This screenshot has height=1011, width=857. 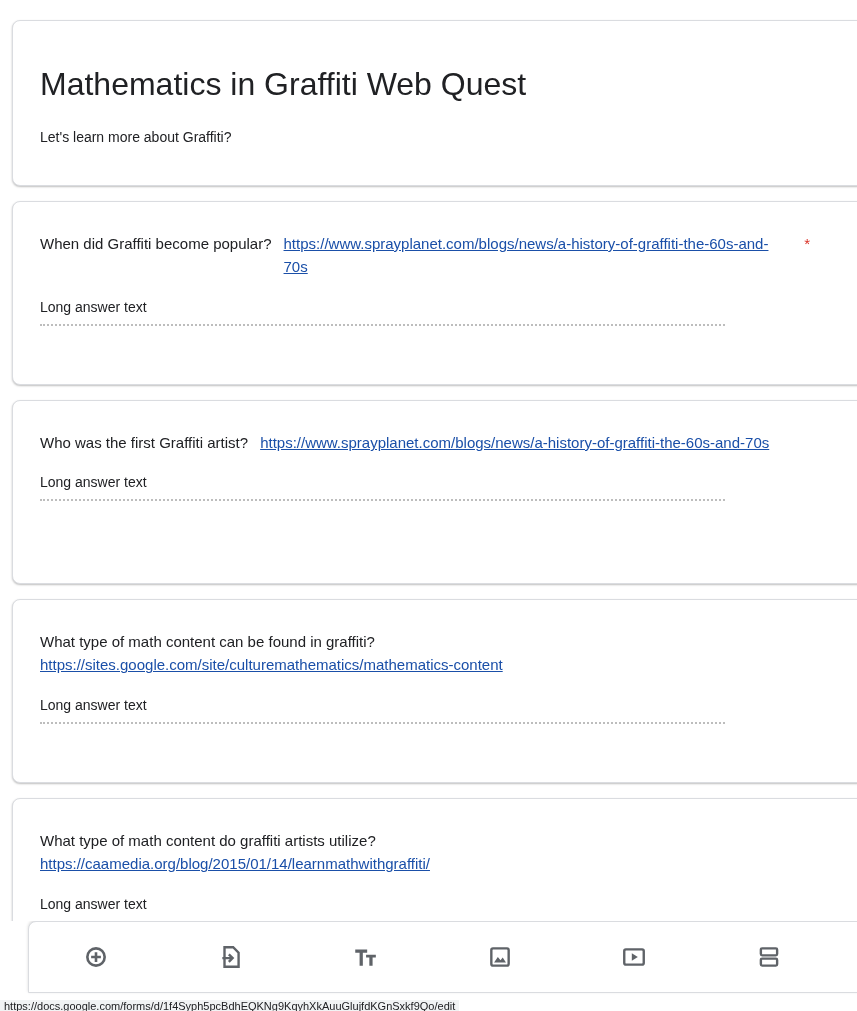 What do you see at coordinates (425, 665) in the screenshot?
I see `question-link: https://sites.google.com/site/culturemathematics/mathematics-content` at bounding box center [425, 665].